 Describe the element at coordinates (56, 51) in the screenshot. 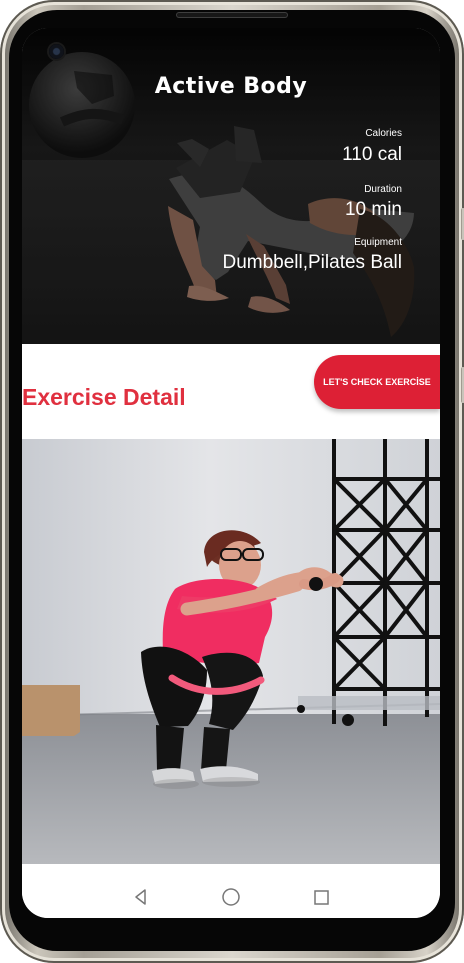

I see `front-camera` at that location.